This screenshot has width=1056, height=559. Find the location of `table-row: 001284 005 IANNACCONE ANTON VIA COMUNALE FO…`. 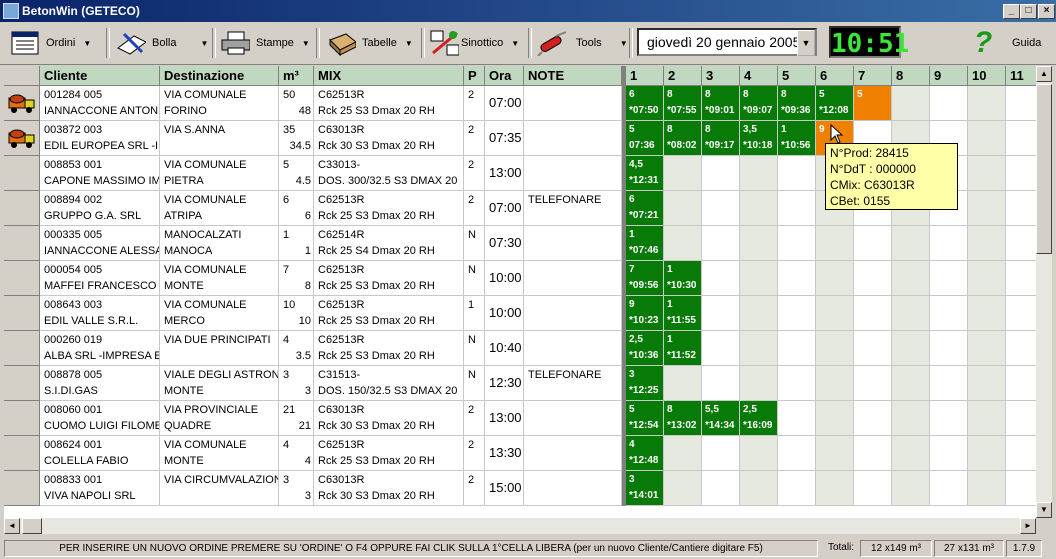

table-row: 001284 005 IANNACCONE ANTON VIA COMUNALE FO… is located at coordinates (520, 103).